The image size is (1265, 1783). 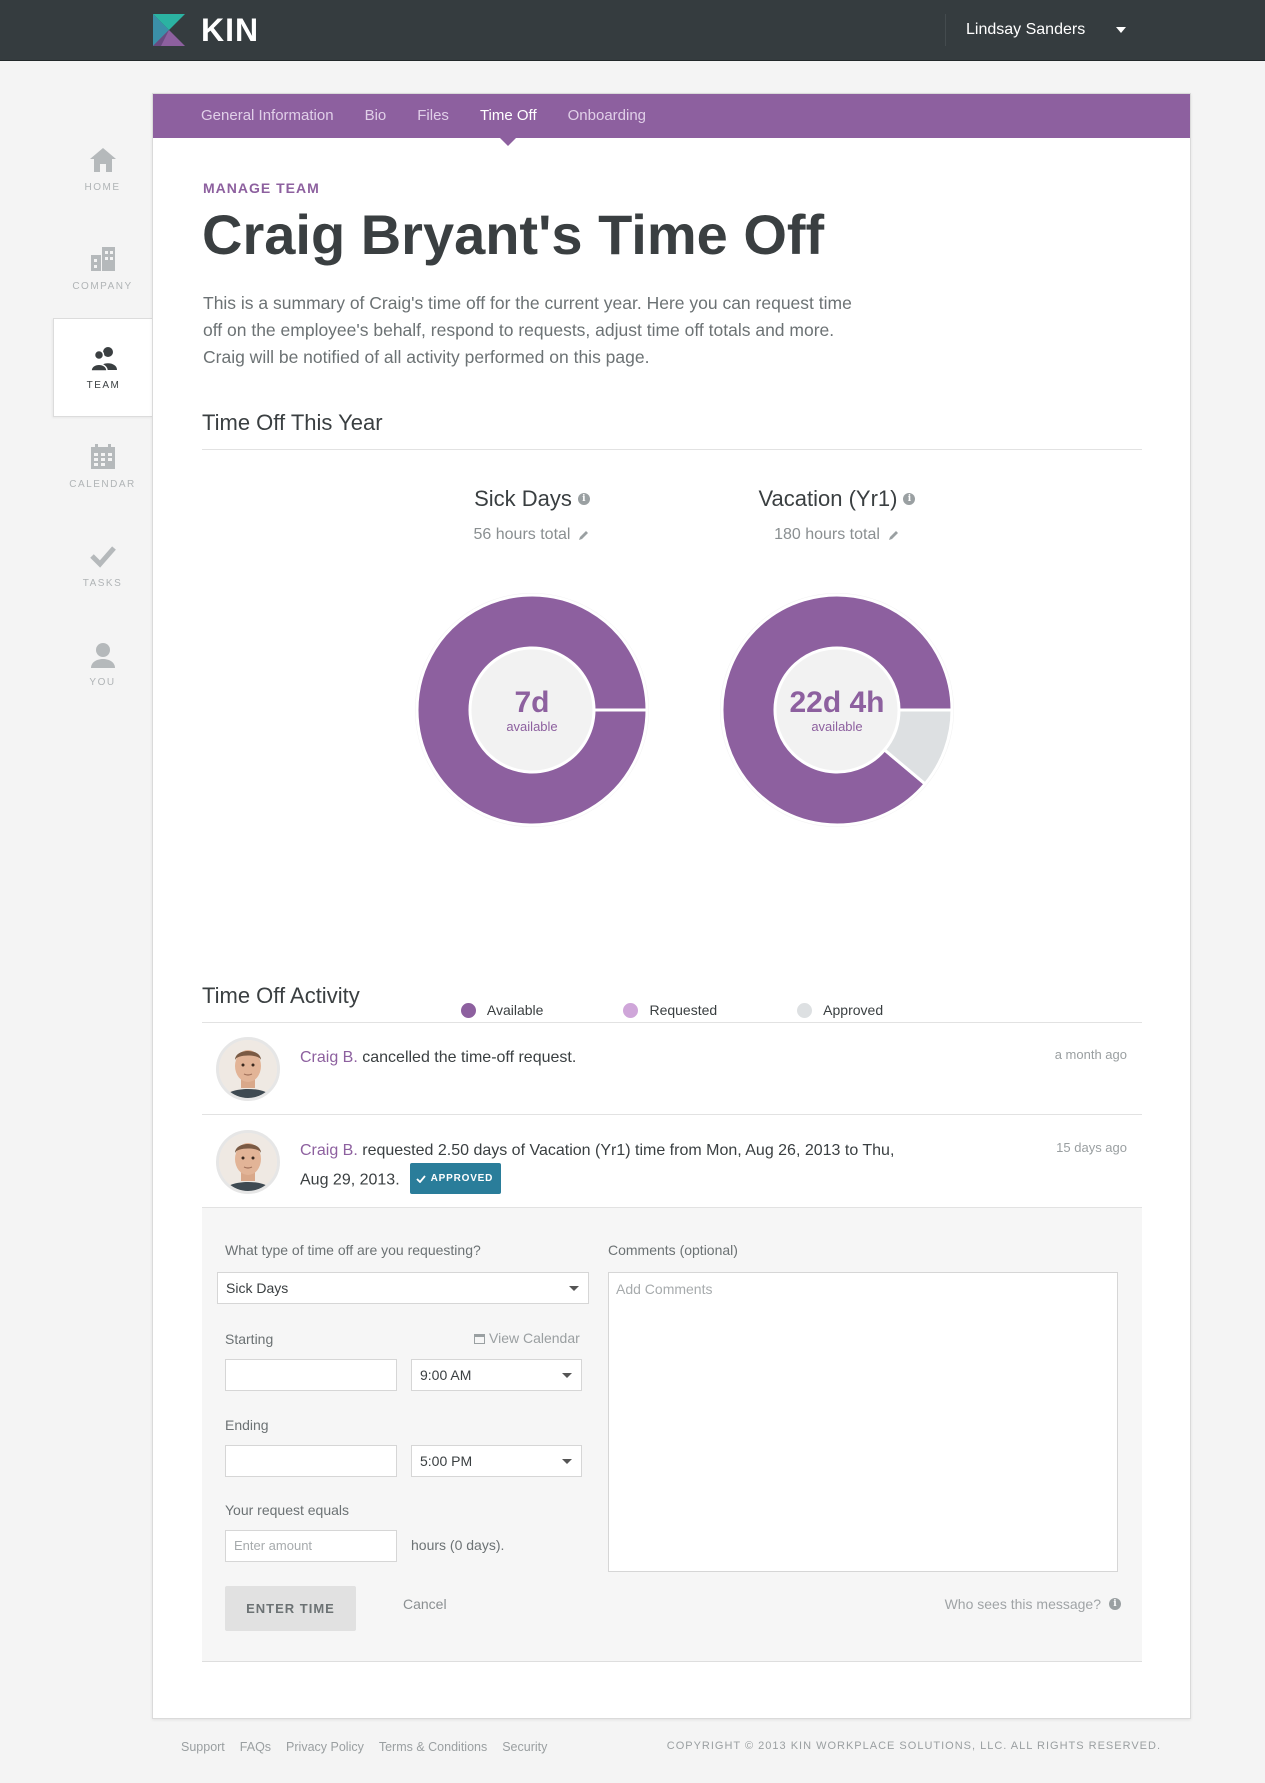 I want to click on chart-title-text: Vacation (Yr1), so click(x=828, y=498).